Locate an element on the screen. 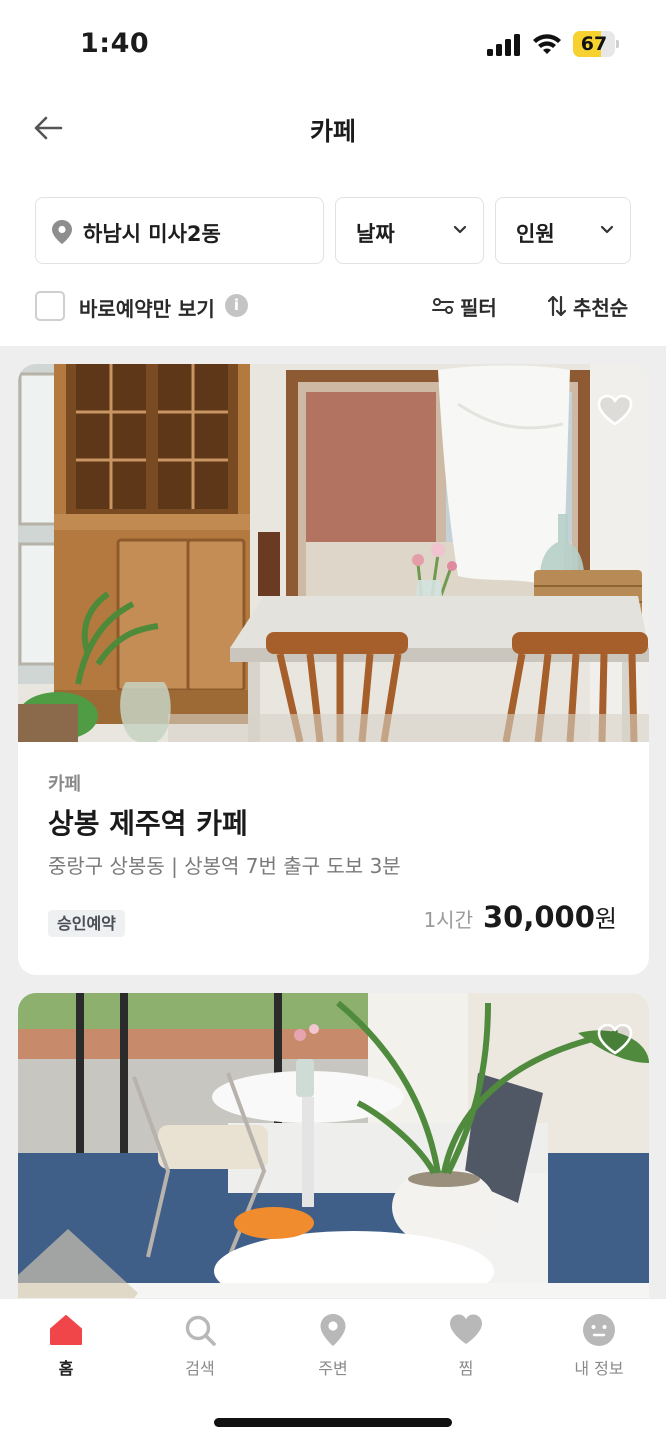 The image size is (666, 1440). instant-booking-label: 바로예약만 보기 is located at coordinates (147, 307).